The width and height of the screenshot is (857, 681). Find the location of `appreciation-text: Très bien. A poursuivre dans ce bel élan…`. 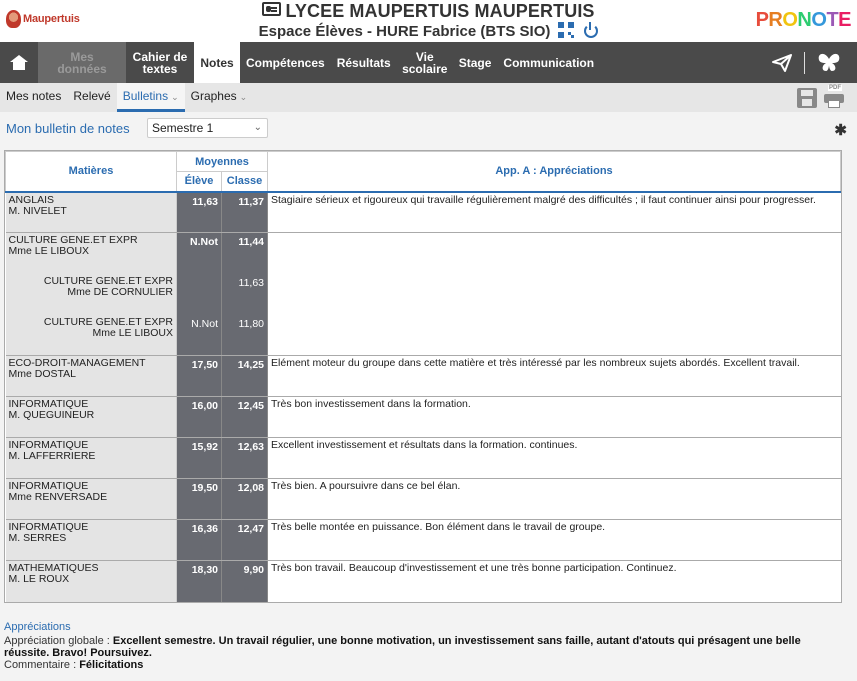

appreciation-text: Très bien. A poursuivre dans ce bel élan… is located at coordinates (554, 499).